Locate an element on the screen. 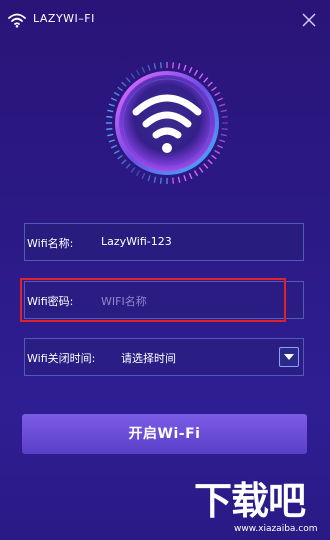  site-watermark: 下载吧 www.xiazaiba.com is located at coordinates (260, 509).